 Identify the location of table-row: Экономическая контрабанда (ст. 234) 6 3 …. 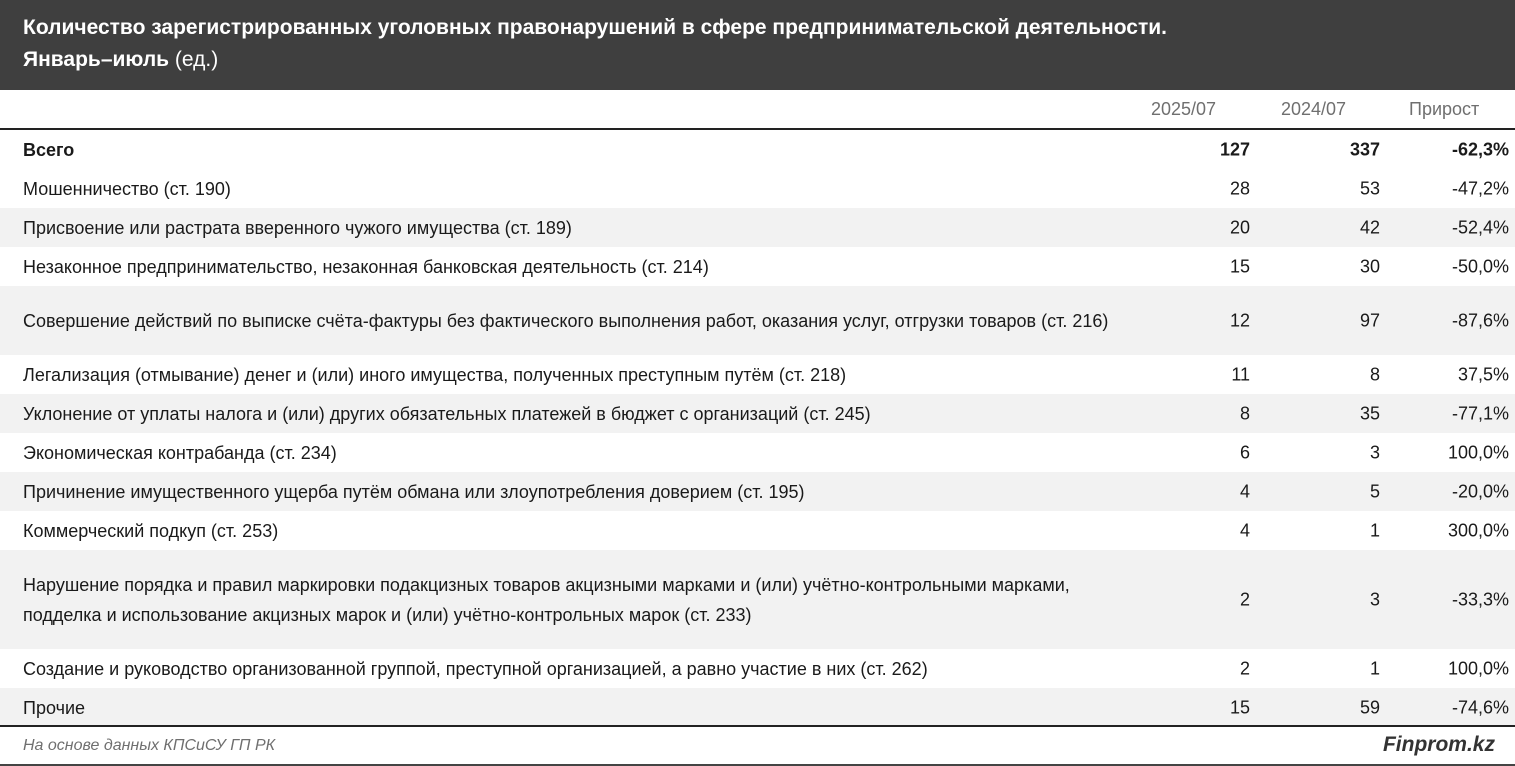
(757, 452).